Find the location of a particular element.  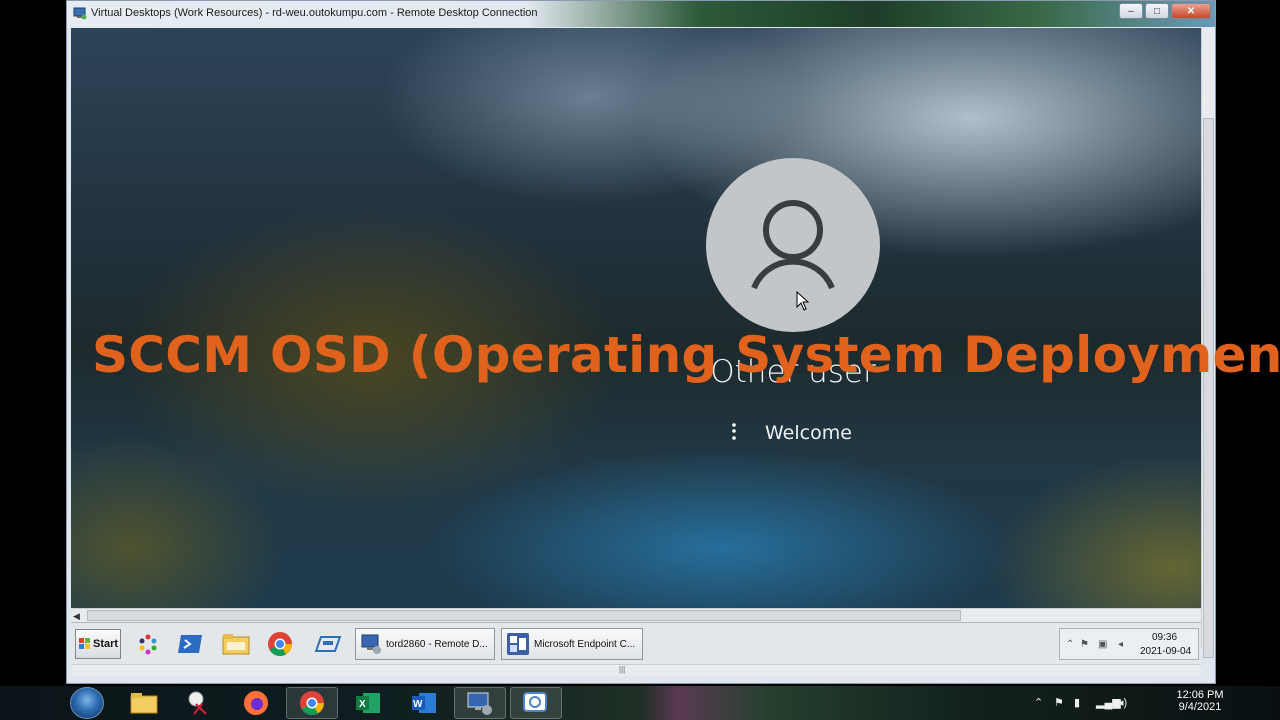

paint-icon is located at coordinates (148, 644).